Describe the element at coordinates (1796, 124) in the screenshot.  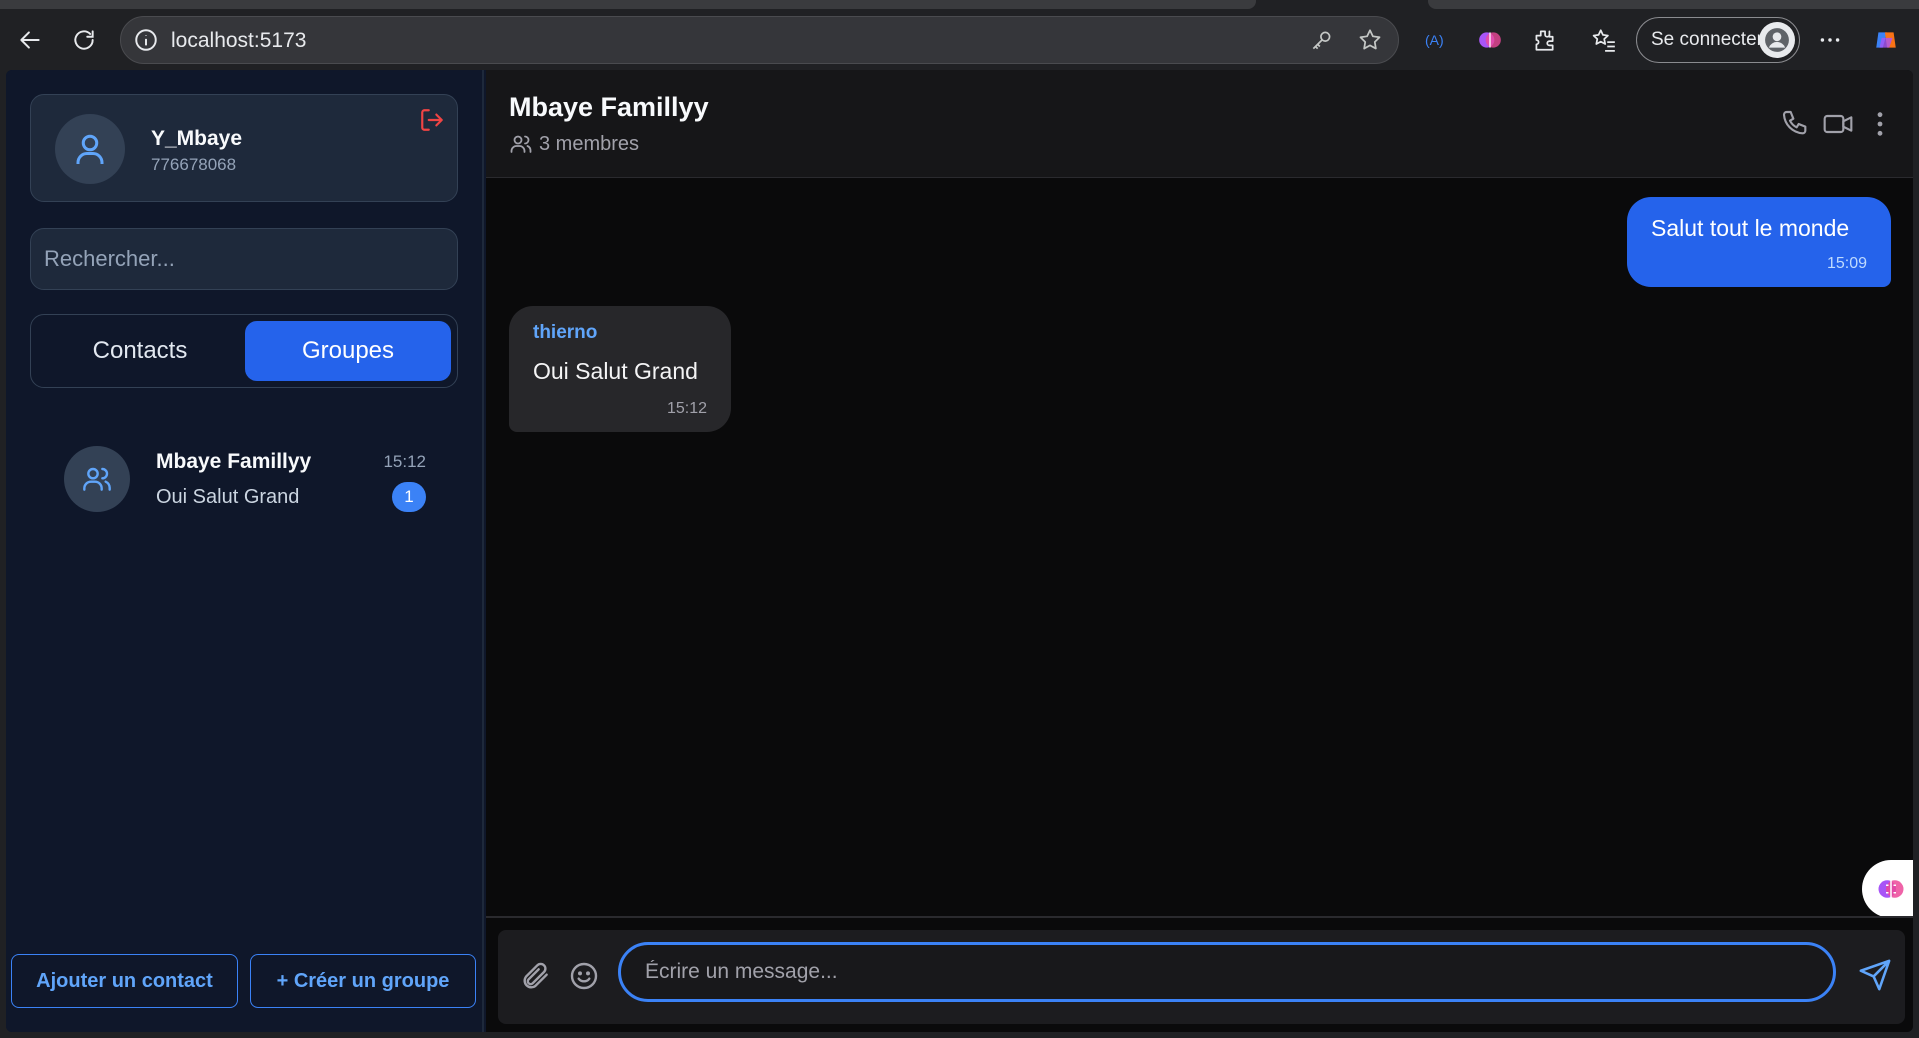
I see `phone-call-icon` at that location.